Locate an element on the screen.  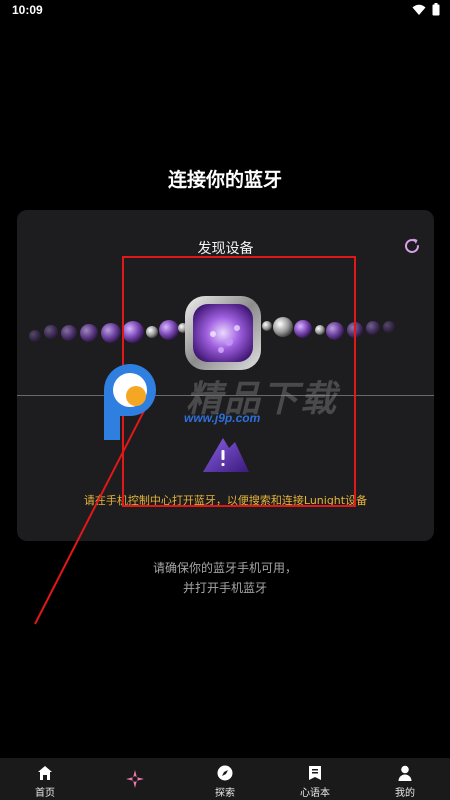
bottom-nav: 首页 探索 心语本 我的 is located at coordinates (225, 779).